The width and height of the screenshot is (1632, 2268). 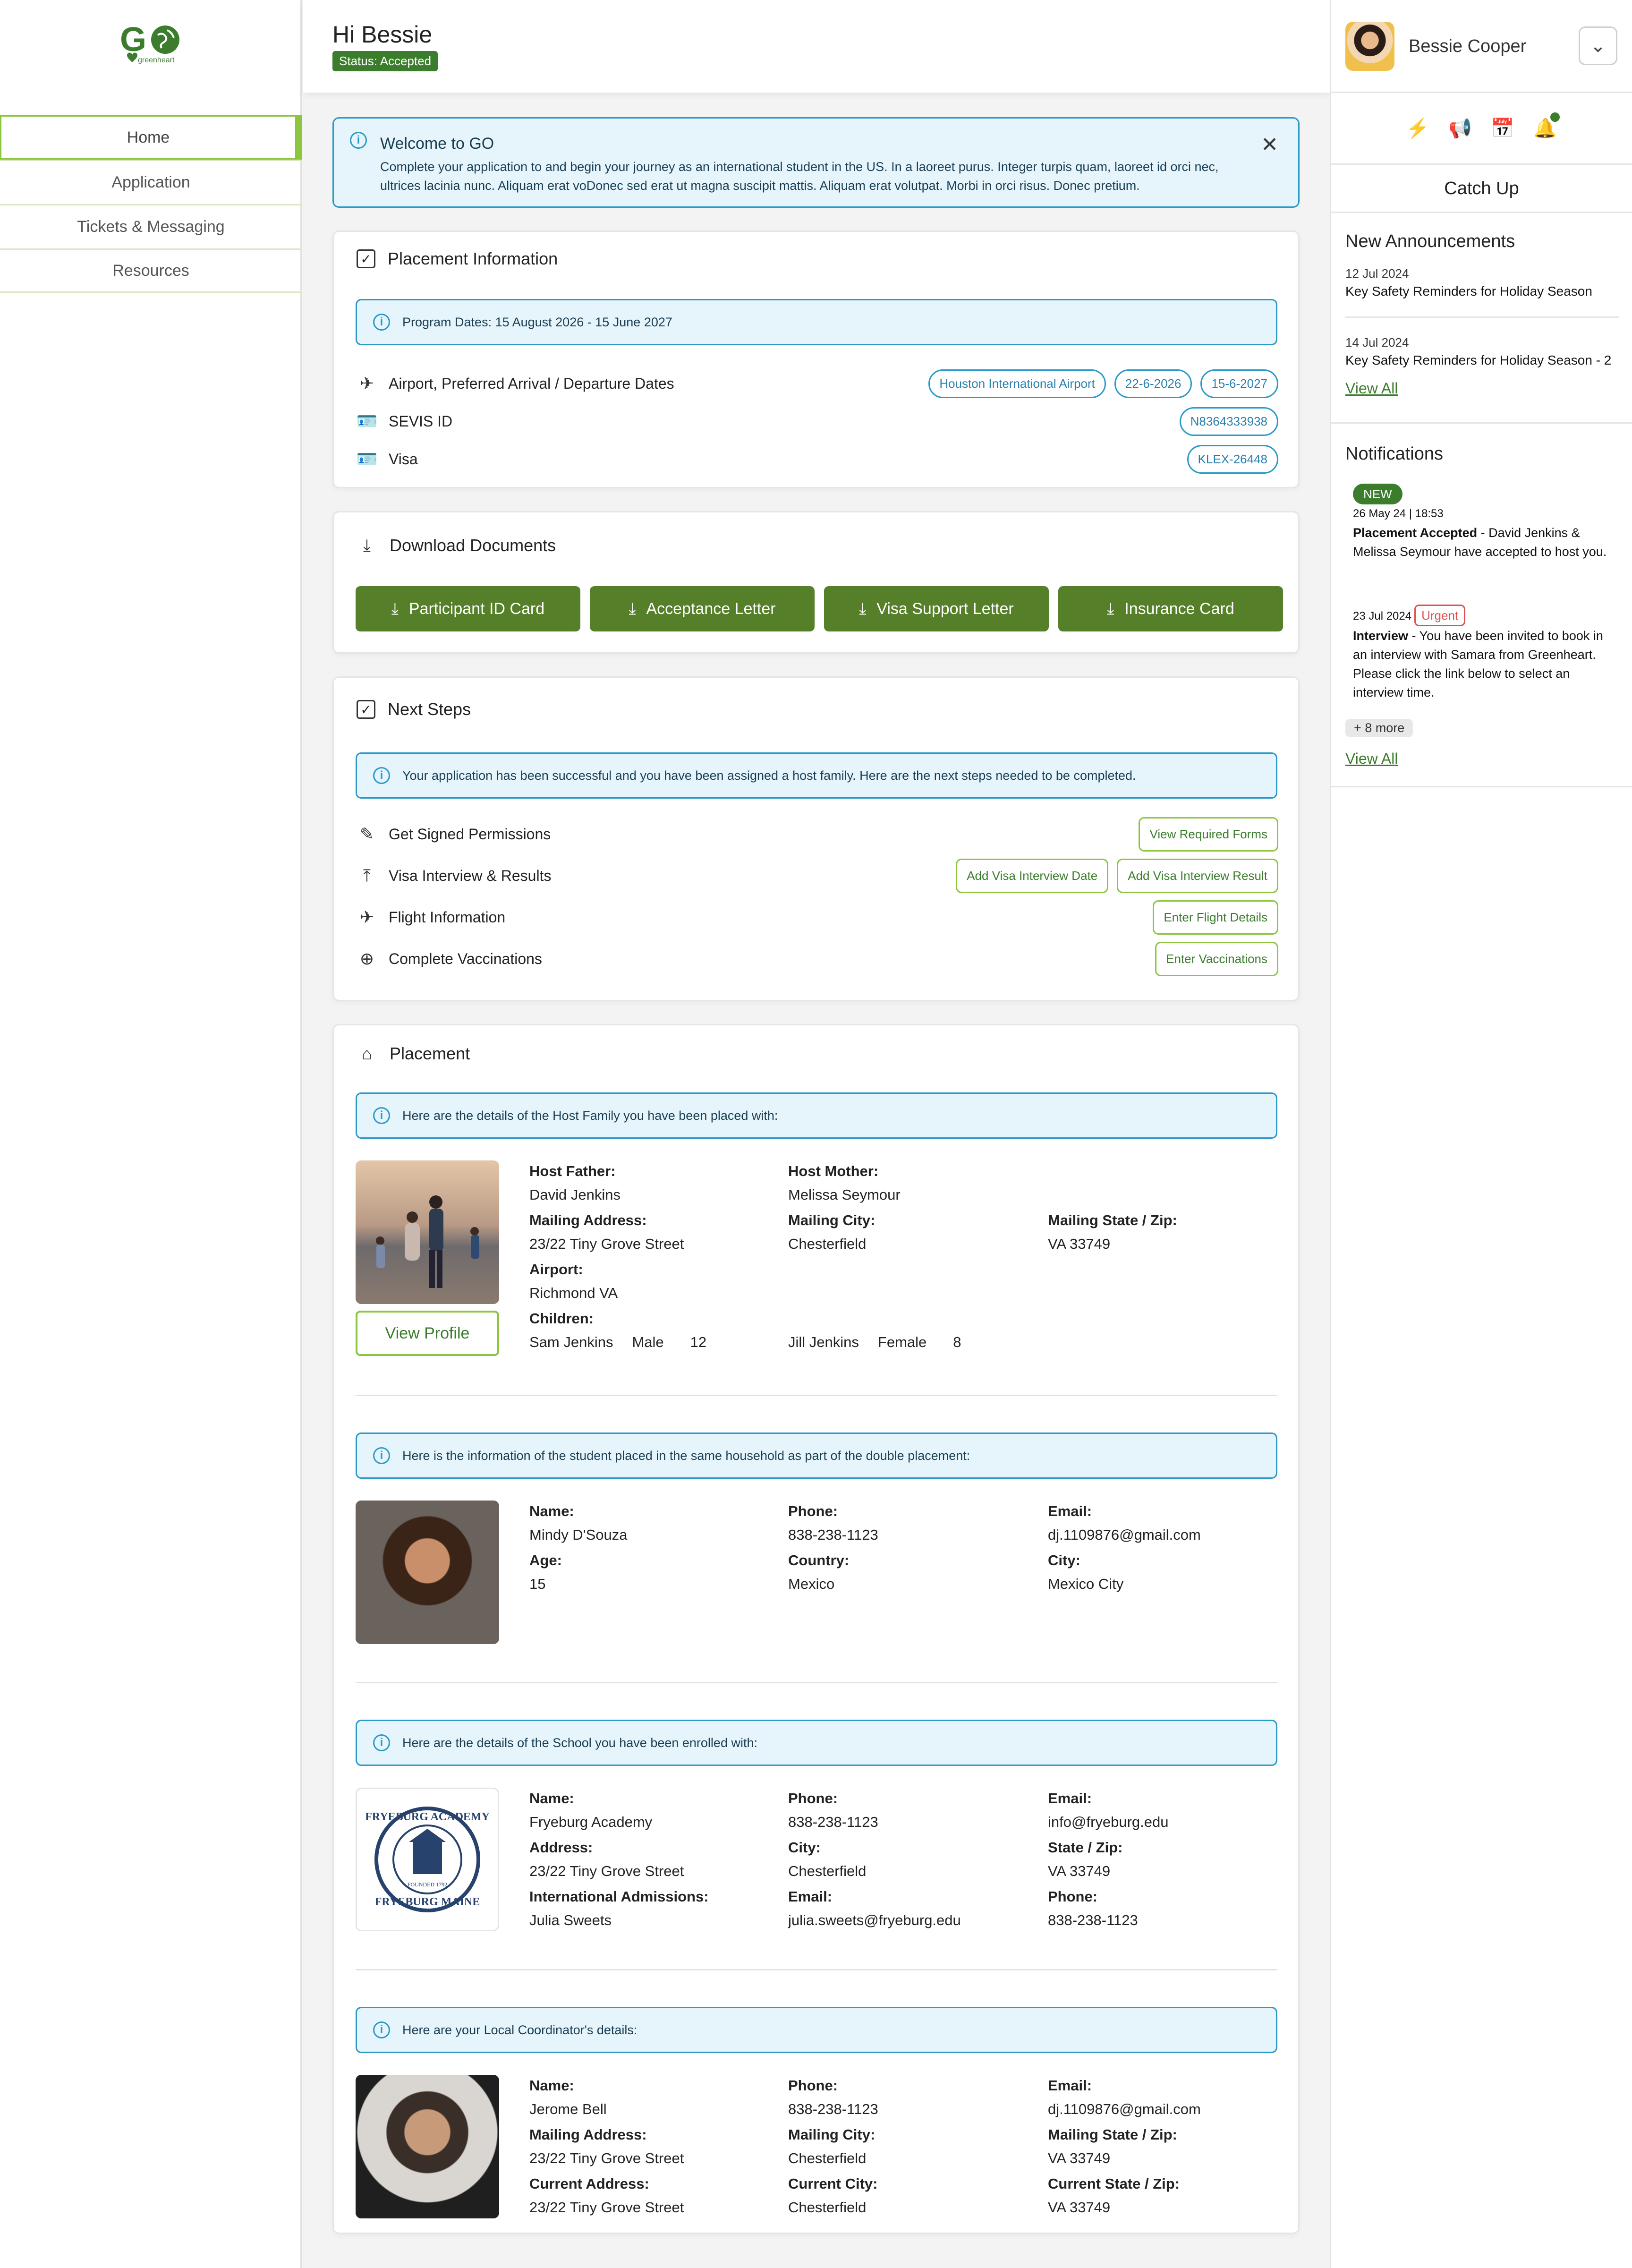 I want to click on nav-item-application: Application, so click(x=151, y=182).